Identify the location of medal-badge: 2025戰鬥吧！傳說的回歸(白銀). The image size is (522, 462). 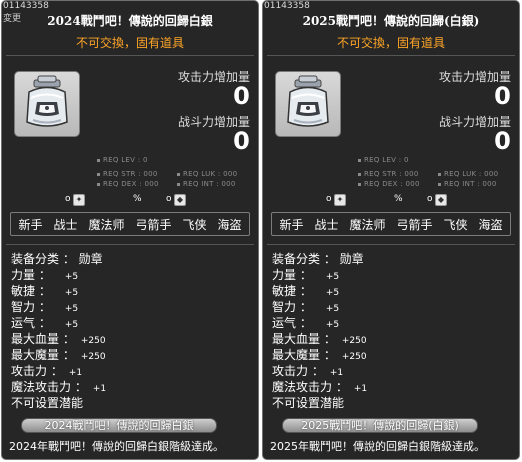
(380, 425).